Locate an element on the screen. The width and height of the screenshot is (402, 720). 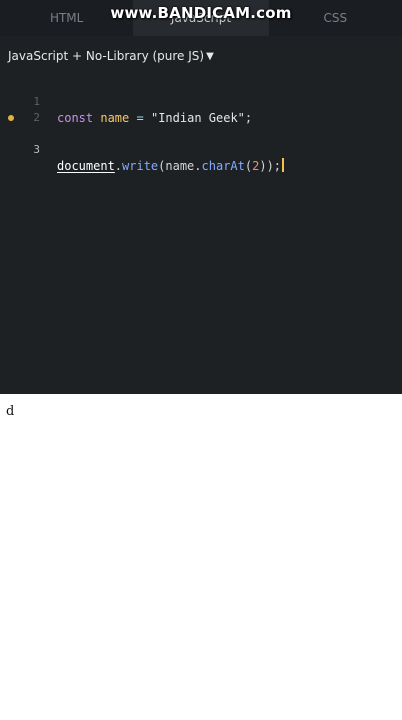
language-label: JavaScript + No-Library (pure JS) is located at coordinates (106, 56).